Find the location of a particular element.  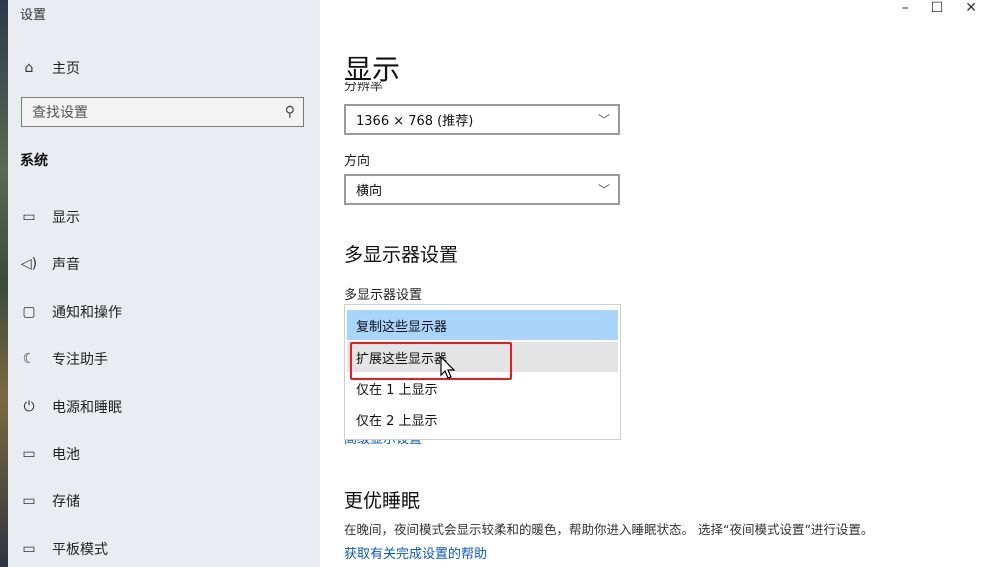

orientation-value: 横向 is located at coordinates (369, 191).